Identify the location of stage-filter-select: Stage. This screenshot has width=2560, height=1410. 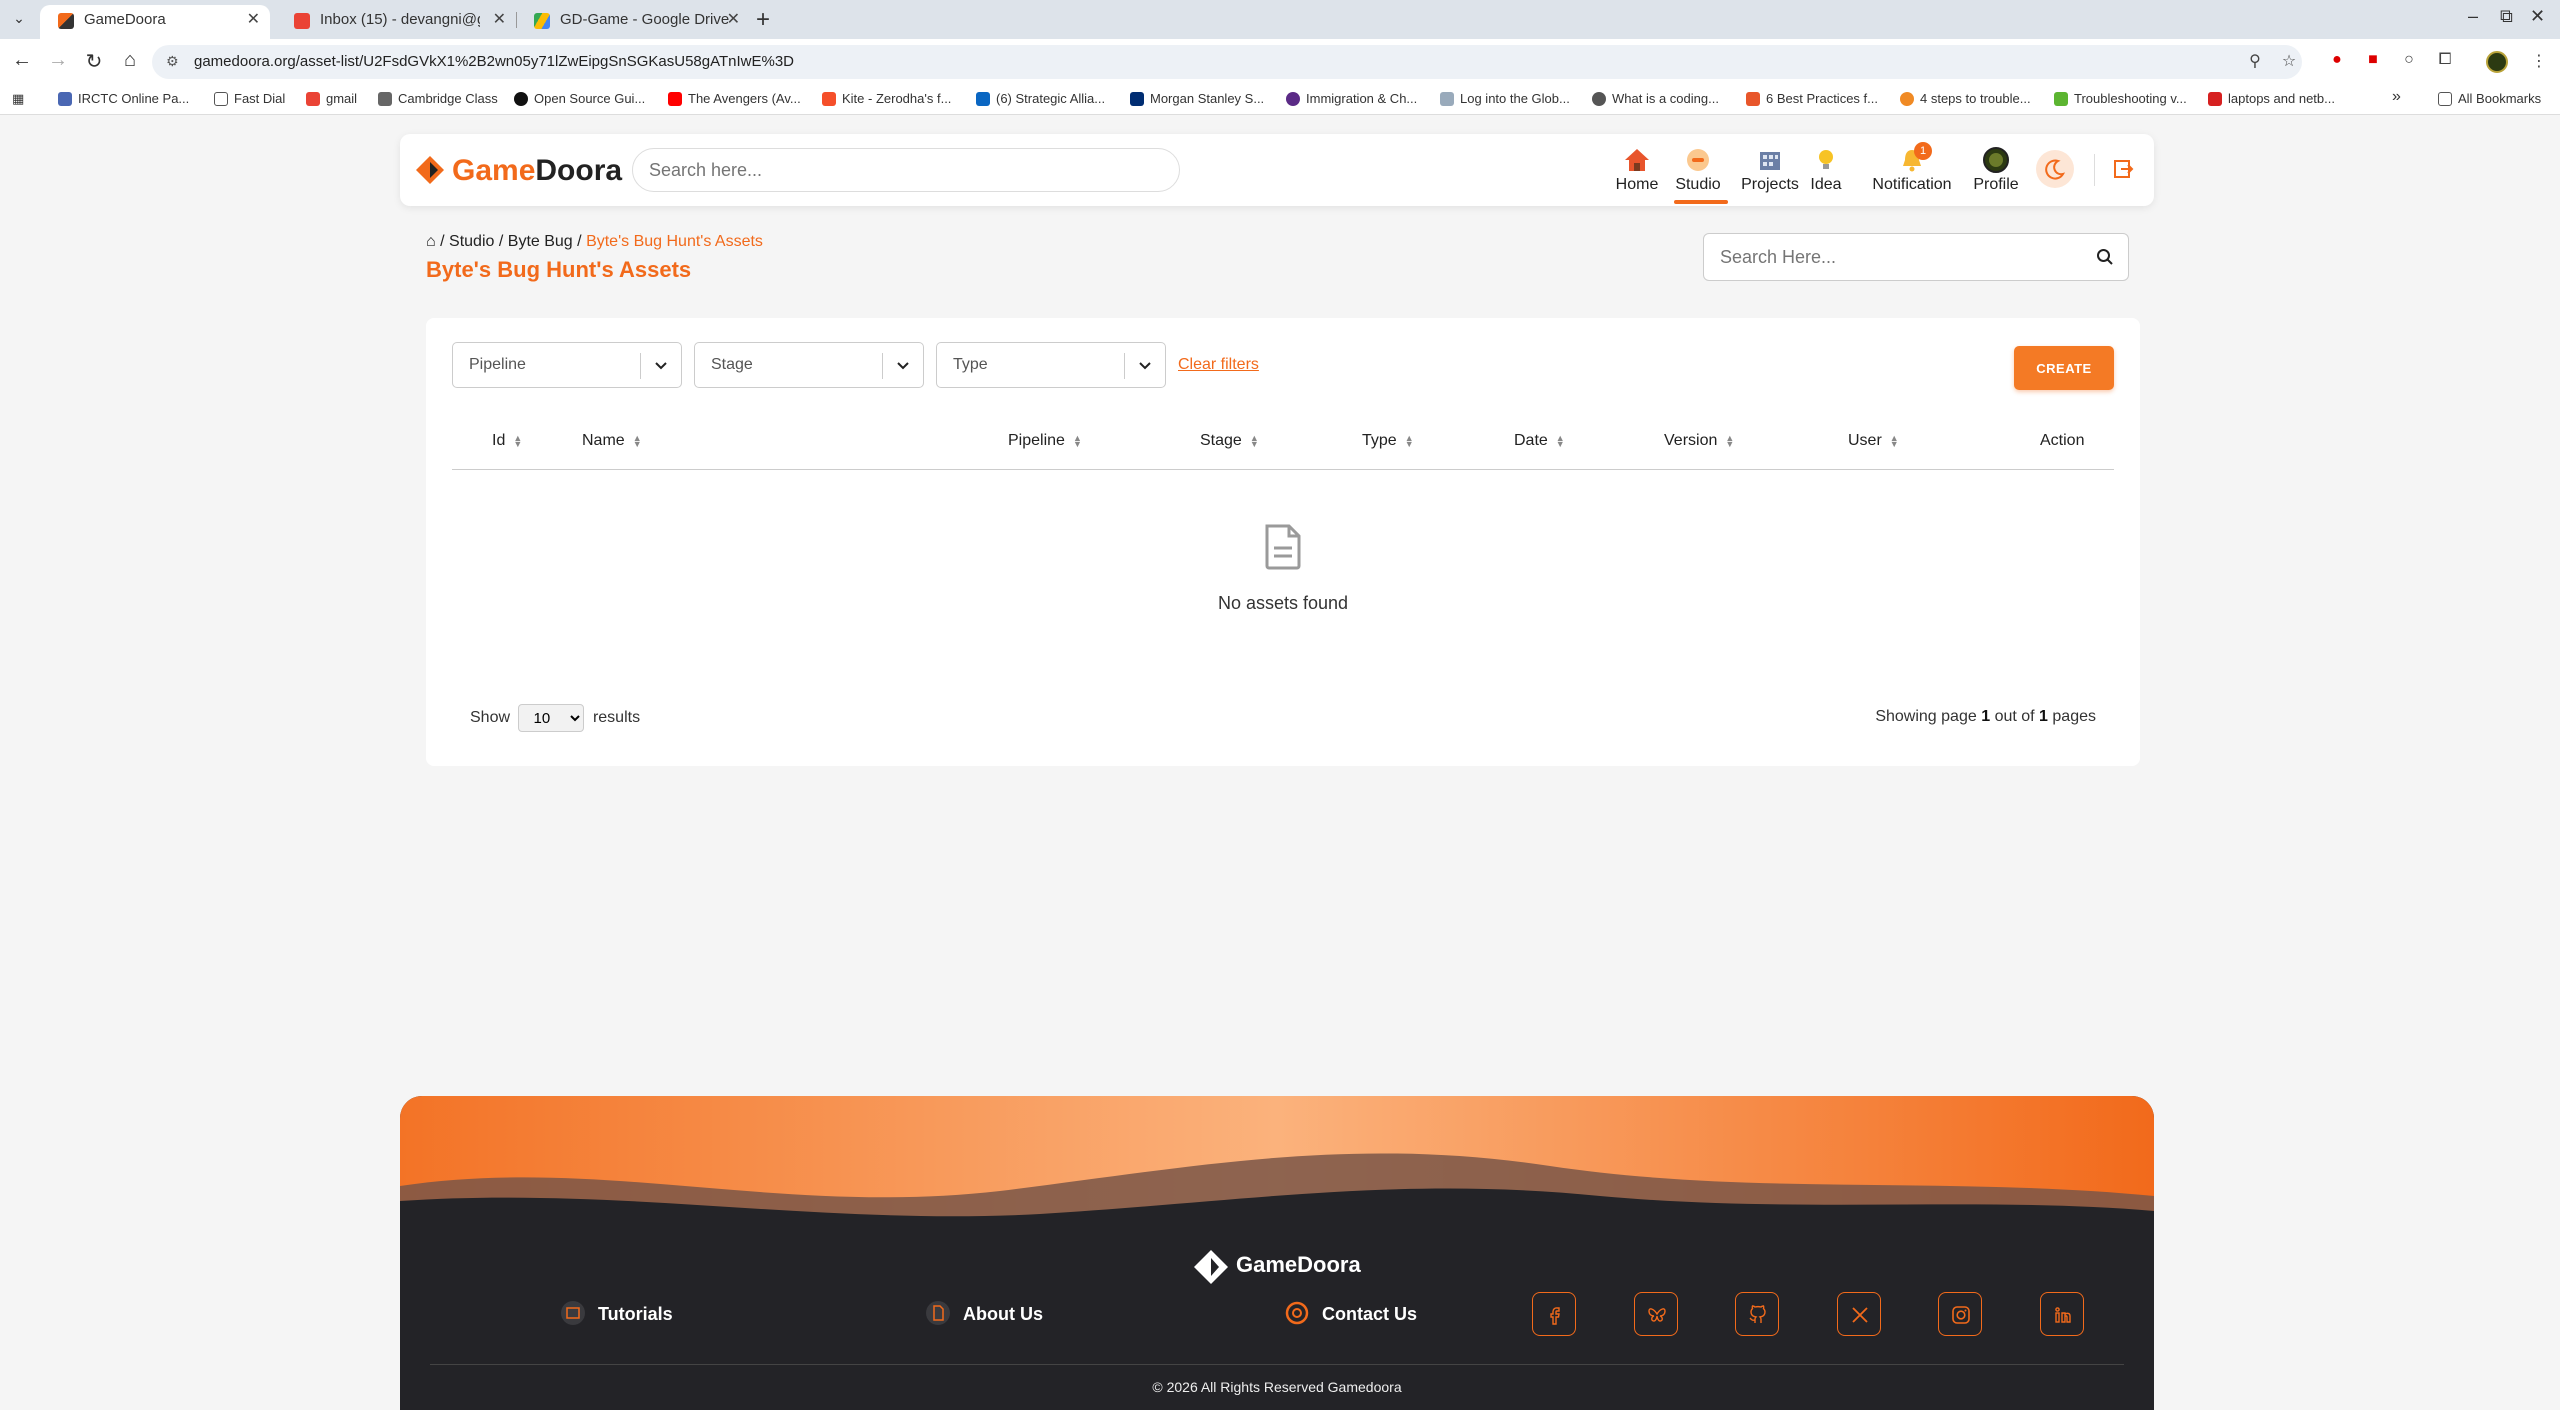
(809, 365).